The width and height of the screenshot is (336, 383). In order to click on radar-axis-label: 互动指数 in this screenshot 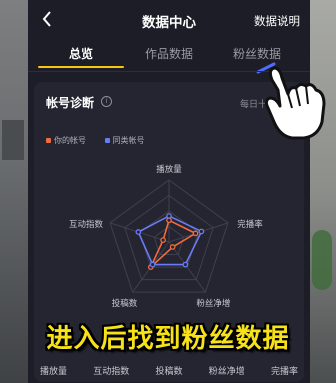, I will do `click(86, 224)`.